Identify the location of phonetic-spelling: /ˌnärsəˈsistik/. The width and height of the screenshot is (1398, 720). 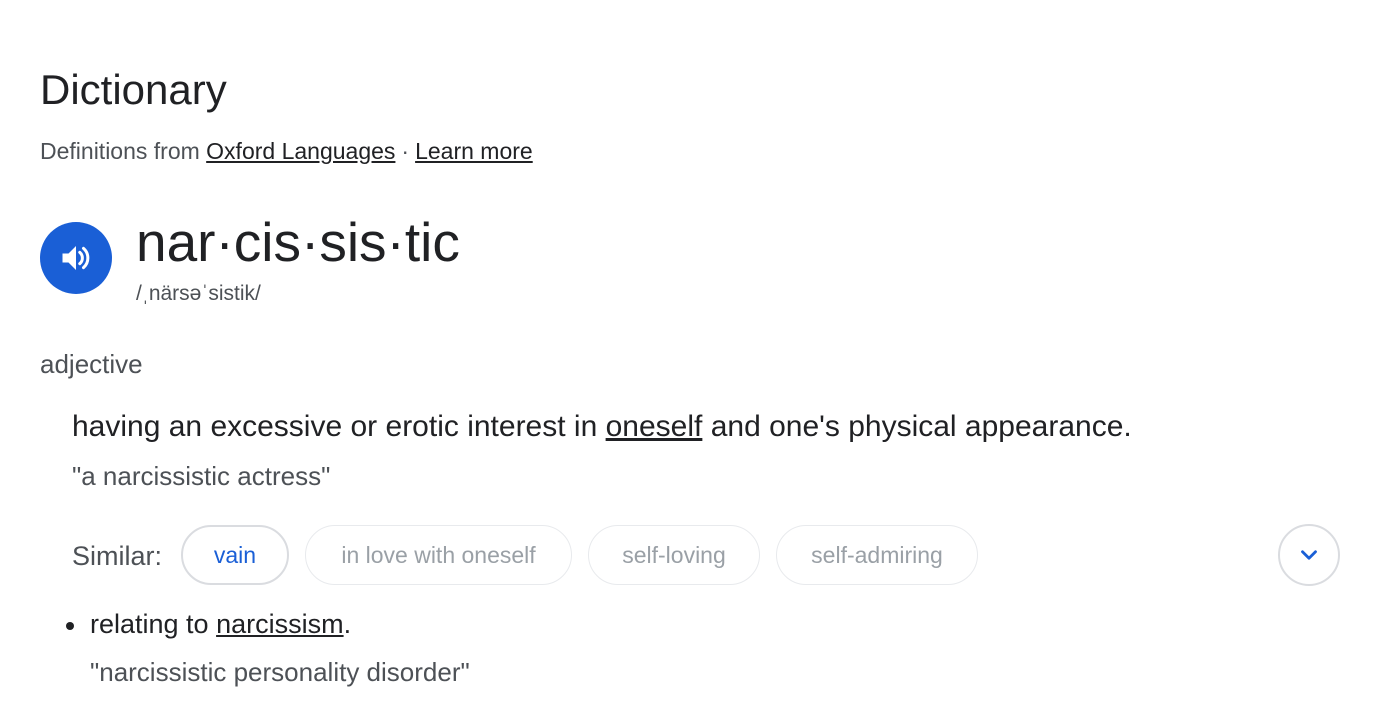
(198, 293).